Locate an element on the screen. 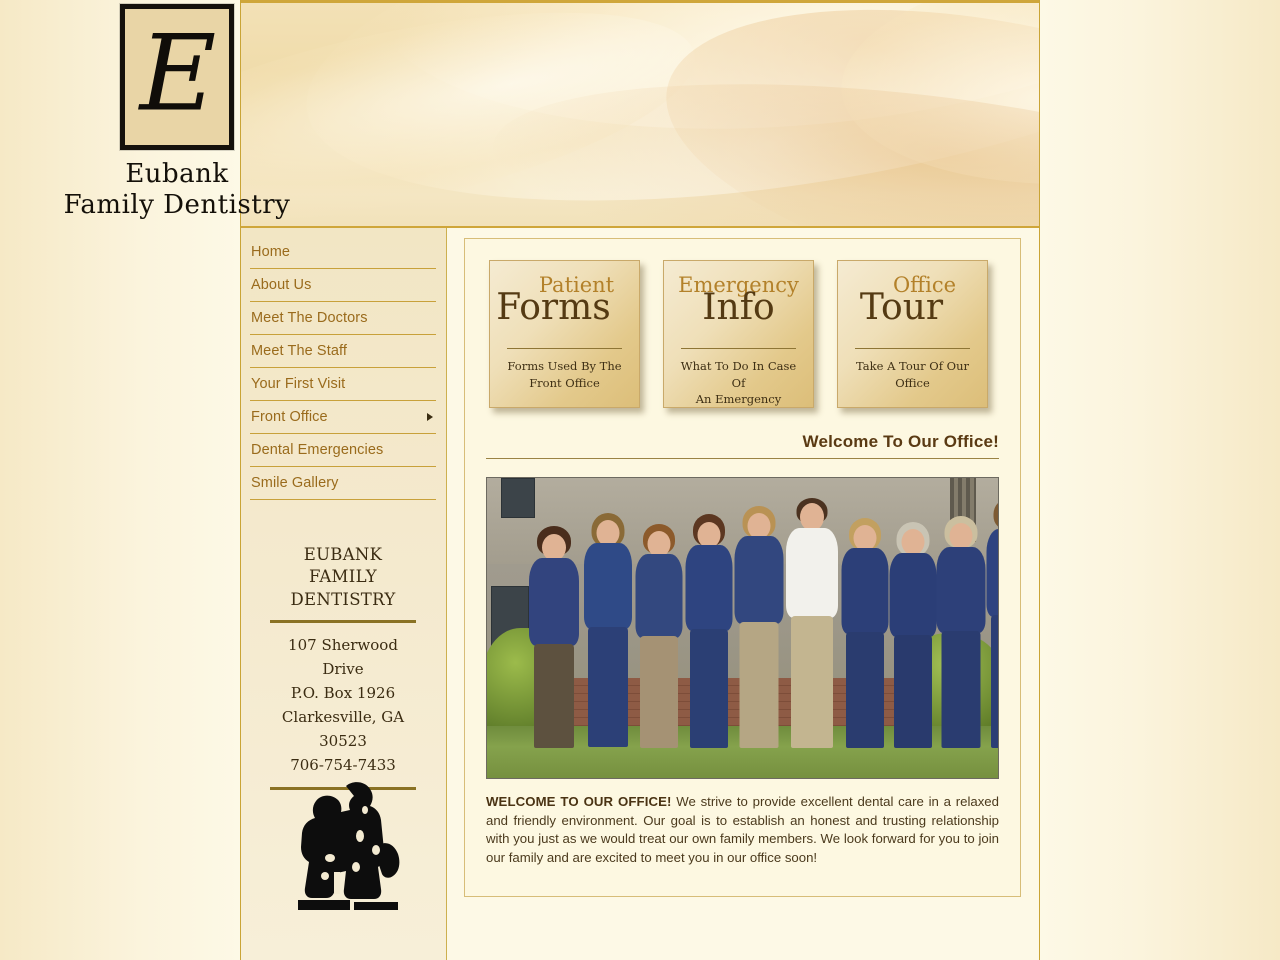 This screenshot has width=1280, height=960. photo-person-dentist is located at coordinates (812, 623).